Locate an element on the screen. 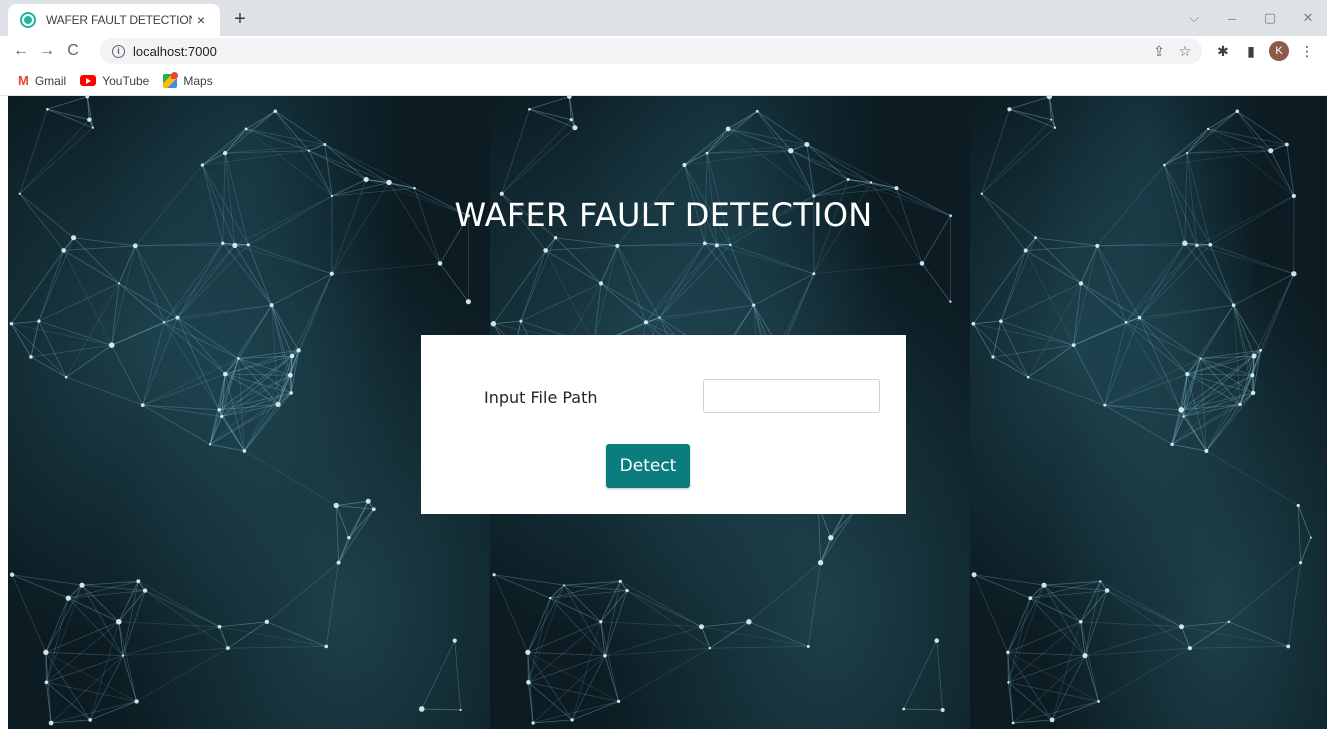 The image size is (1327, 729). bookmark-label: Gmail is located at coordinates (50, 80).